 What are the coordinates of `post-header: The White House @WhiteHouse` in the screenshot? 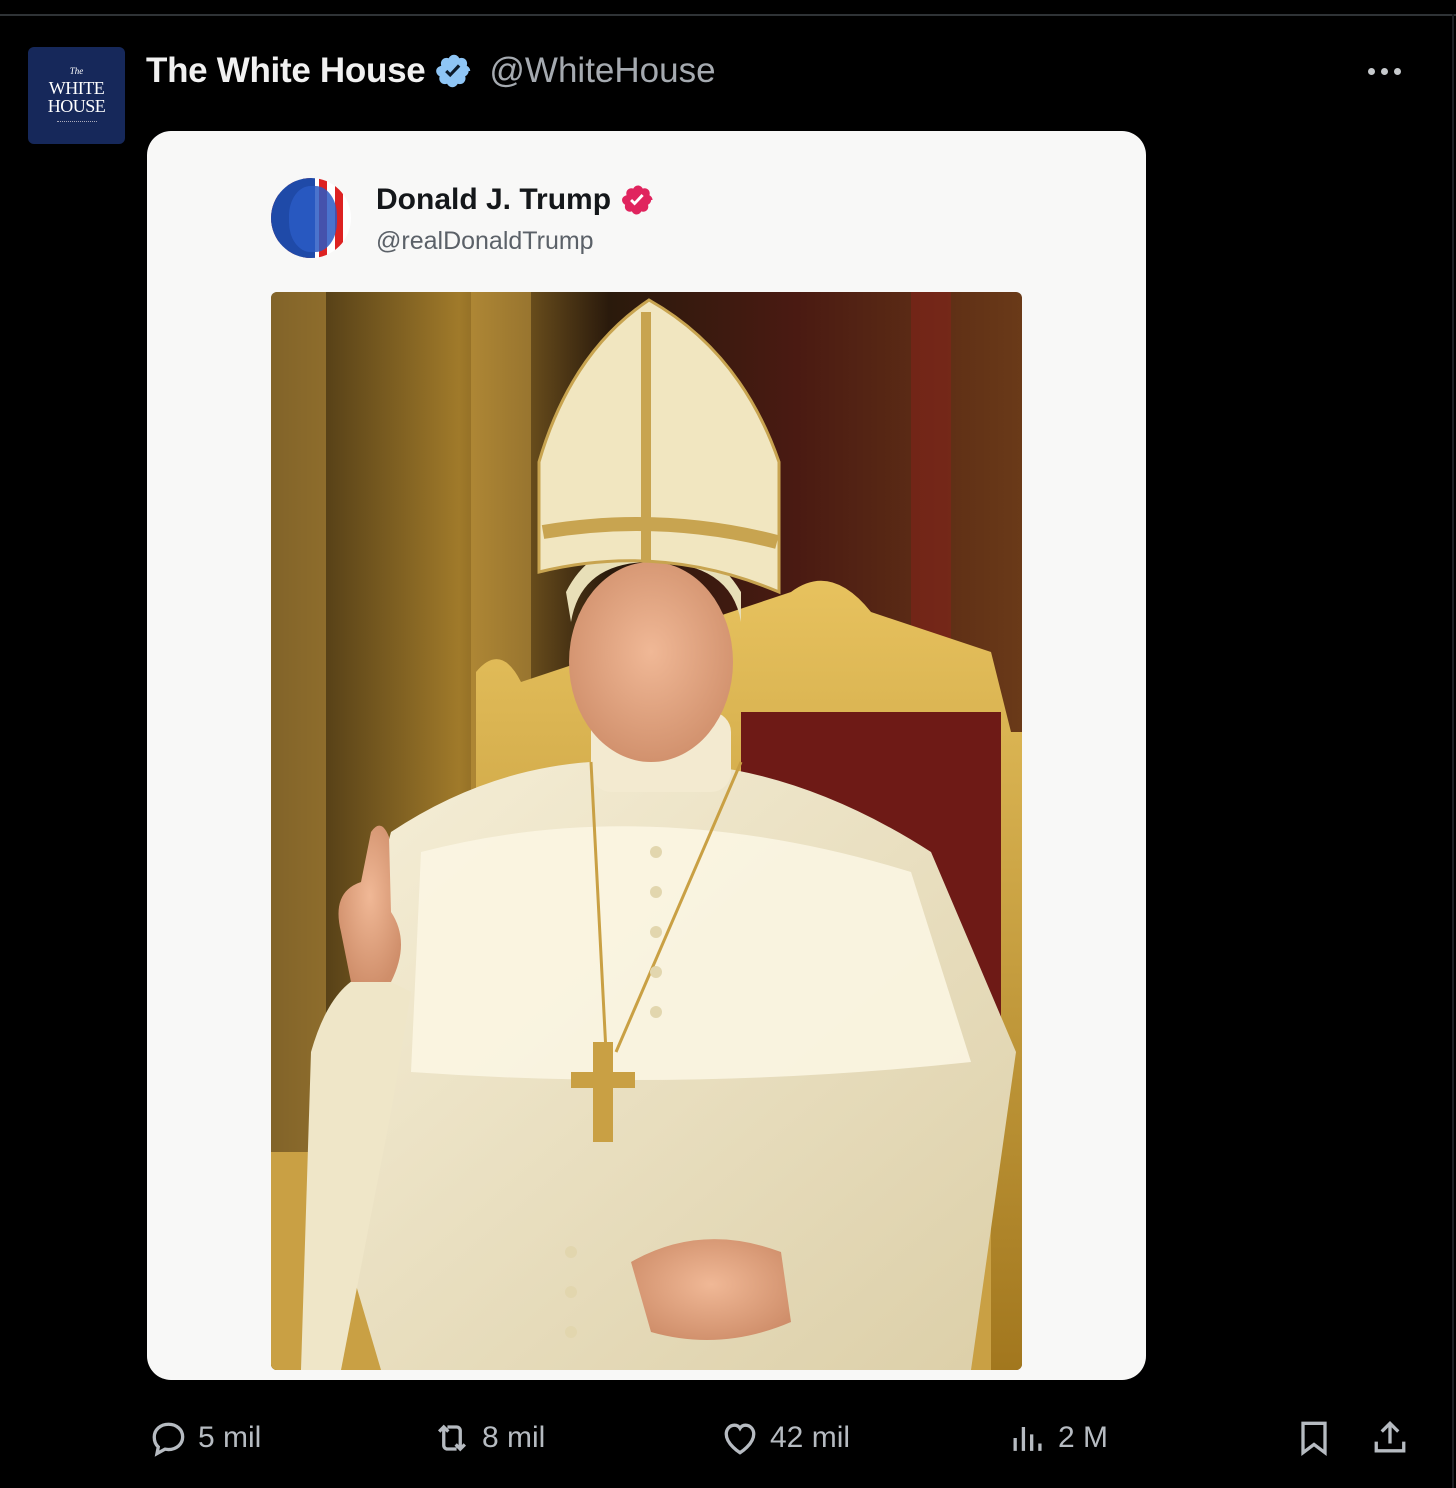 It's located at (431, 71).